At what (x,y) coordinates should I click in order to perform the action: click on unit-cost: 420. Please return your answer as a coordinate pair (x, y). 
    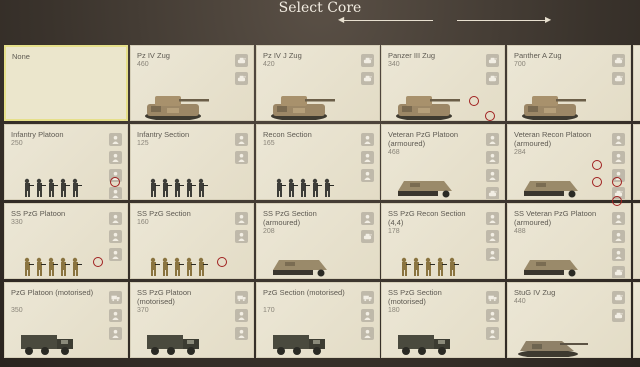
    Looking at the image, I should click on (269, 64).